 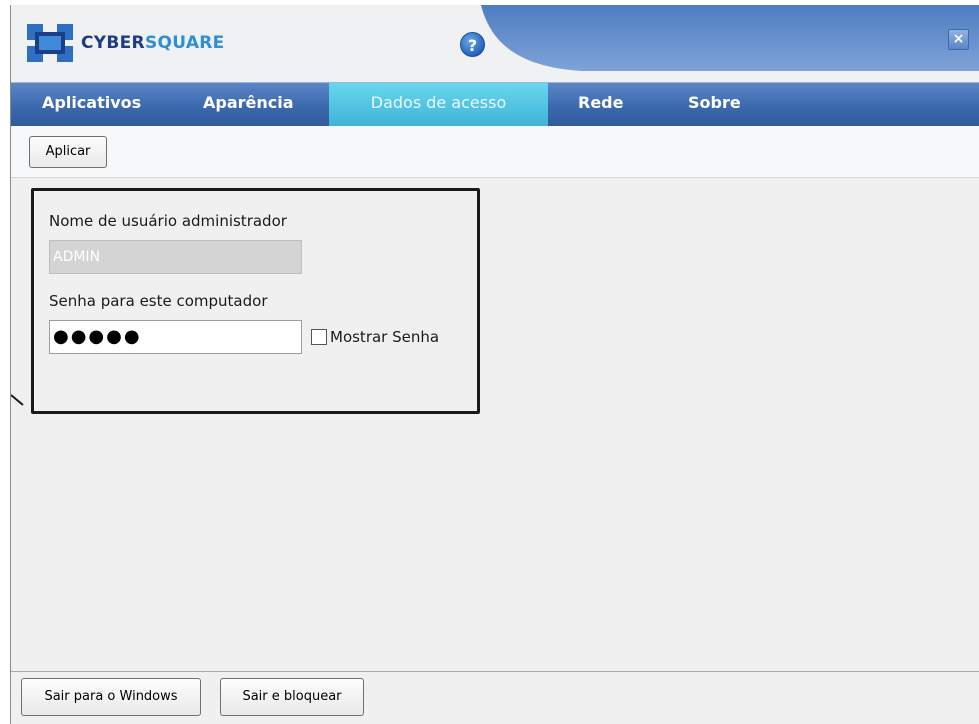 I want to click on tab-aparencia: Aparência, so click(x=248, y=104).